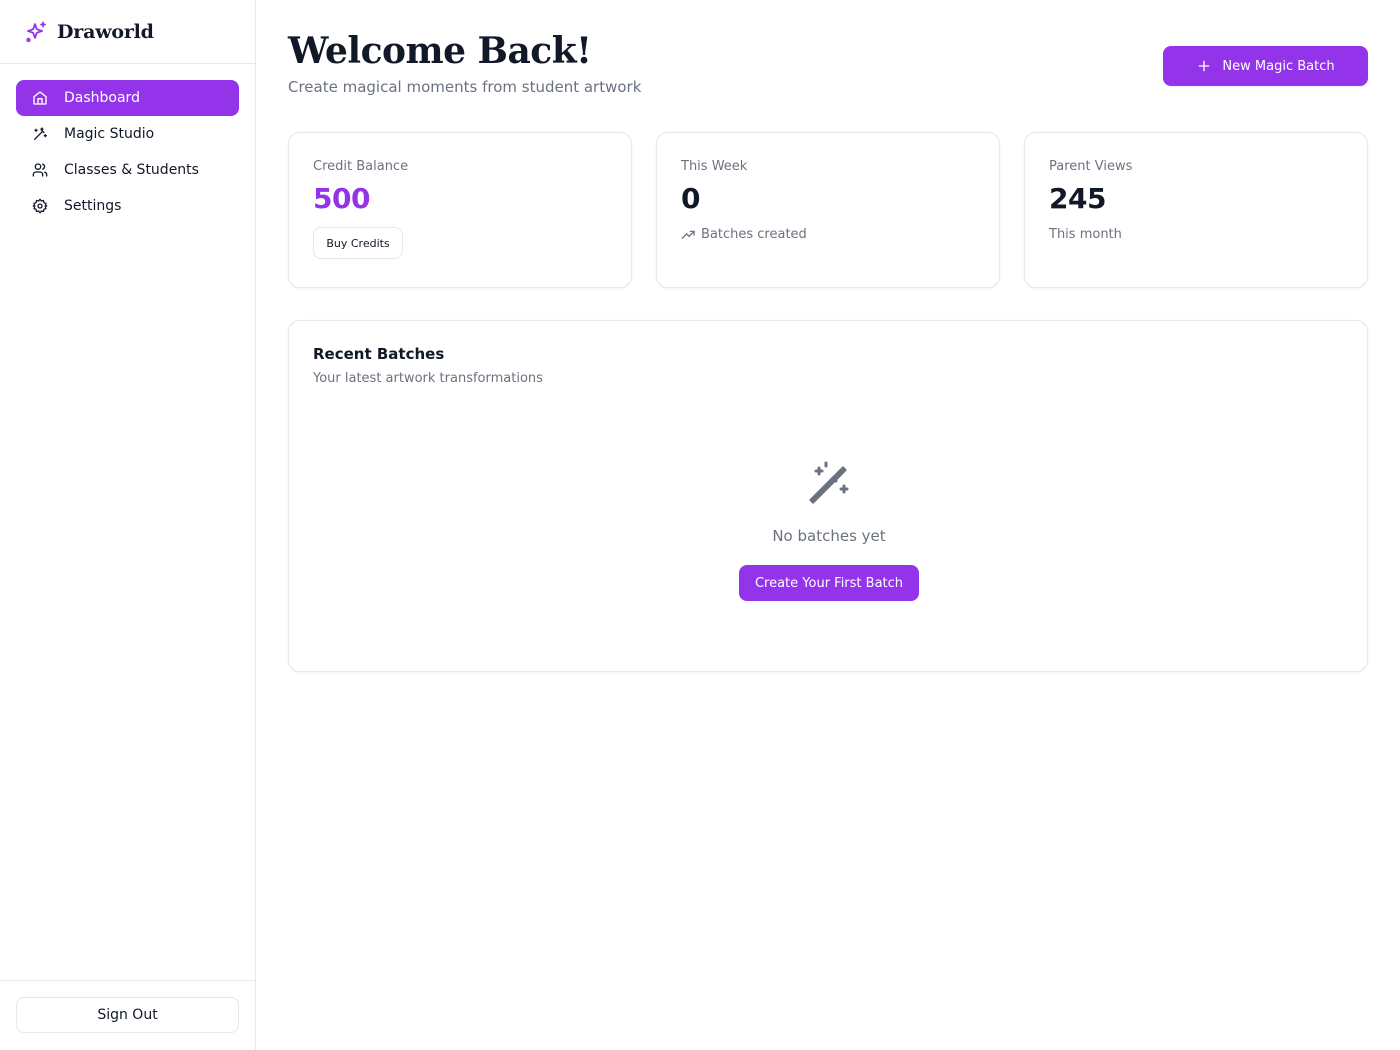 This screenshot has height=1050, width=1400. I want to click on sidebar-item-settings: Settings, so click(127, 206).